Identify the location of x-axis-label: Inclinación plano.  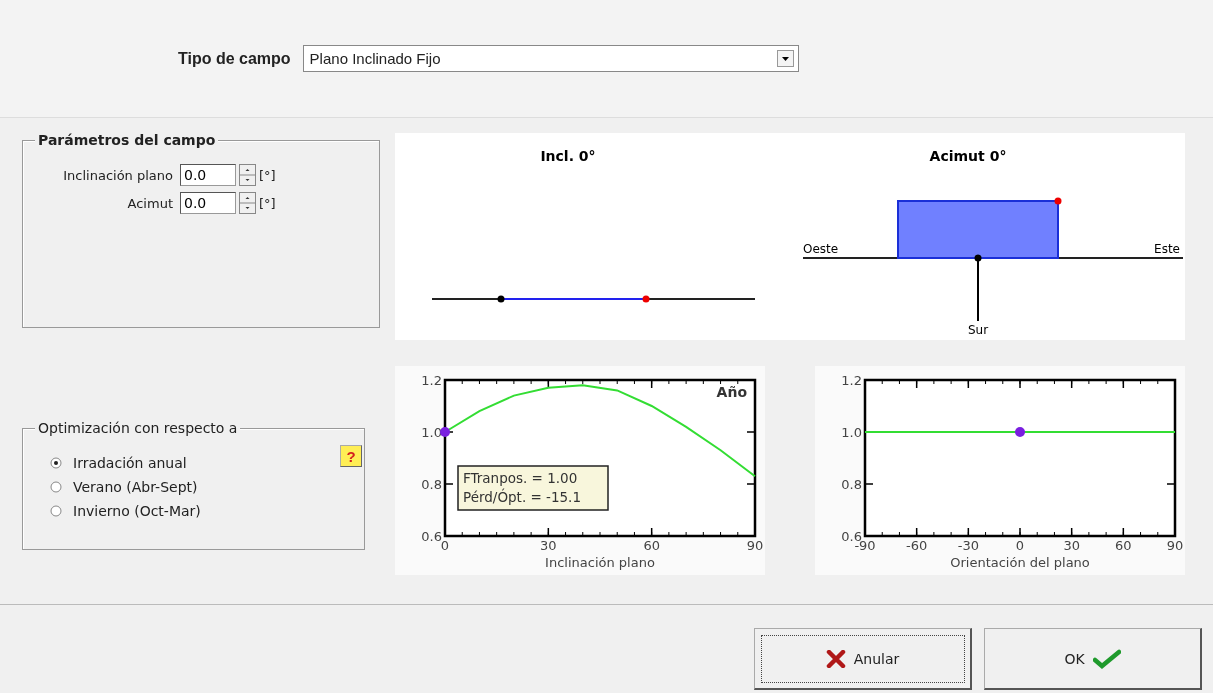
(600, 562).